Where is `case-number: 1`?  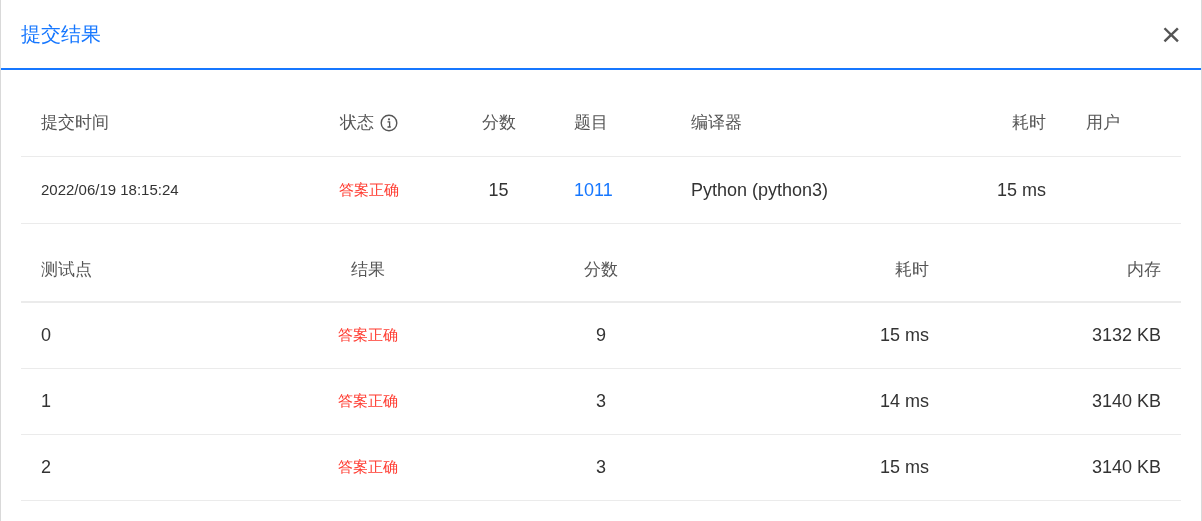 case-number: 1 is located at coordinates (46, 401).